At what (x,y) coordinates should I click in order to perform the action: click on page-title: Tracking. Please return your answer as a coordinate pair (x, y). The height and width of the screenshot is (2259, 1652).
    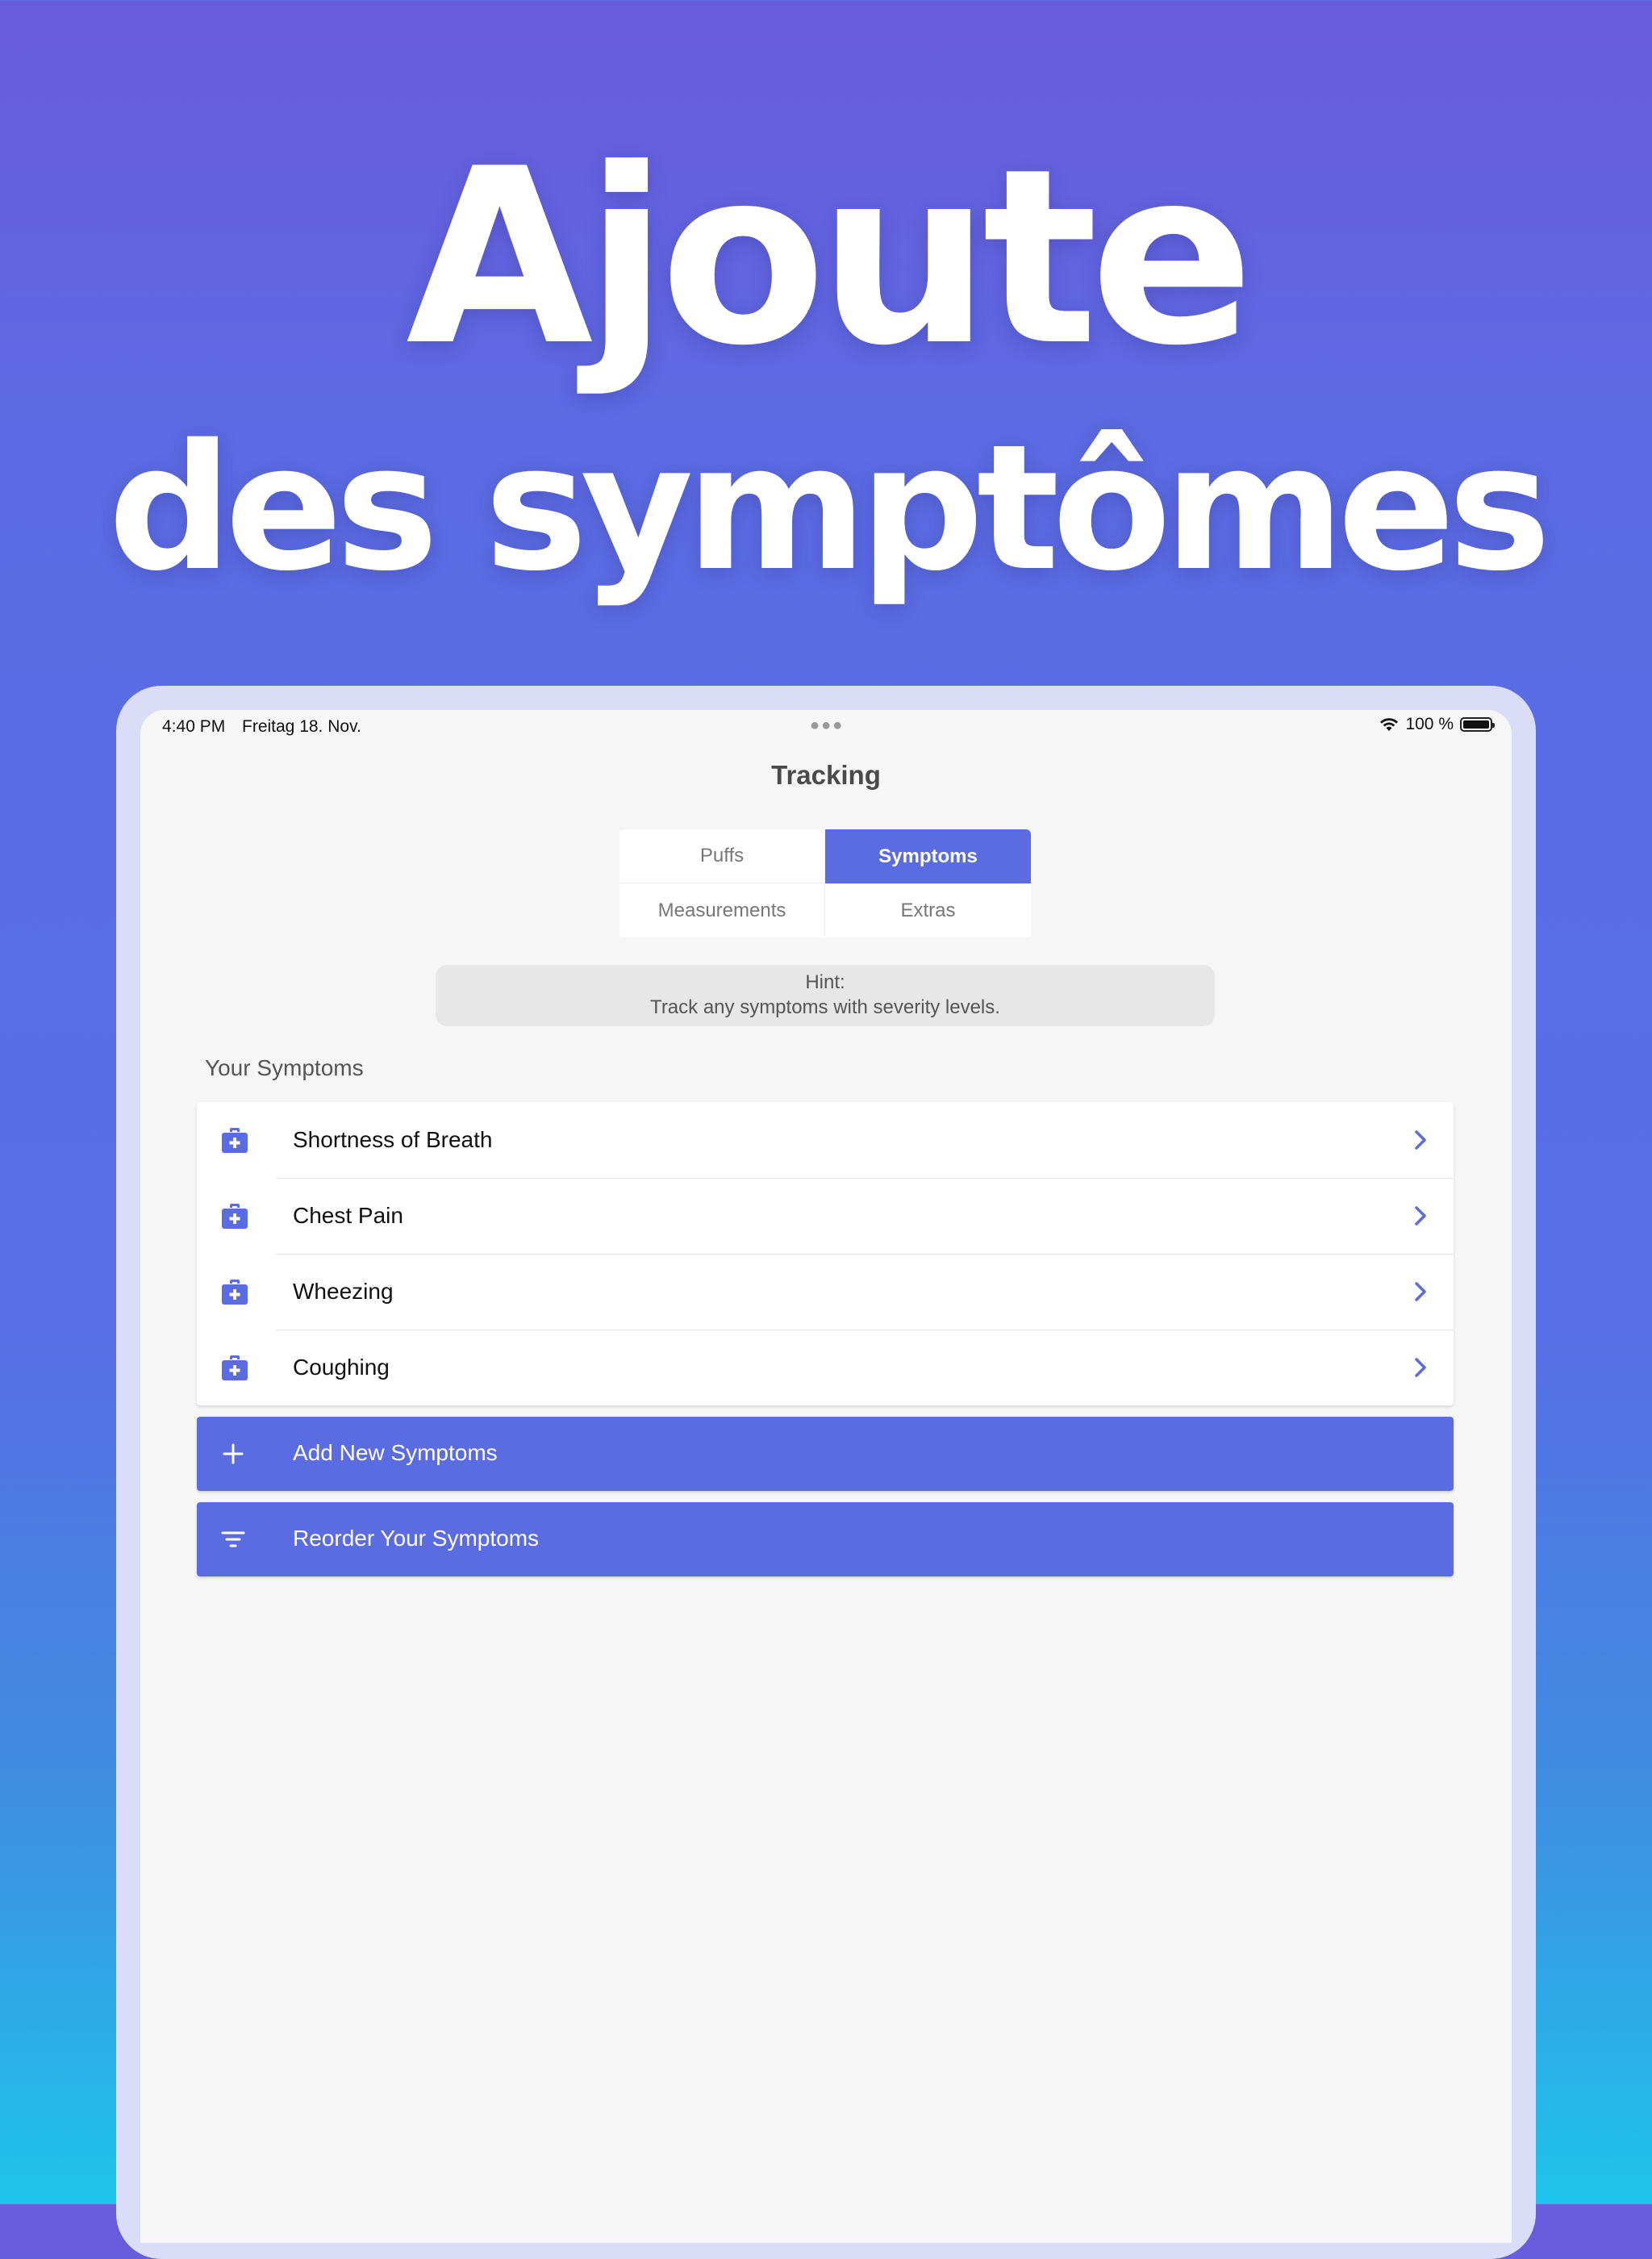
    Looking at the image, I should click on (826, 775).